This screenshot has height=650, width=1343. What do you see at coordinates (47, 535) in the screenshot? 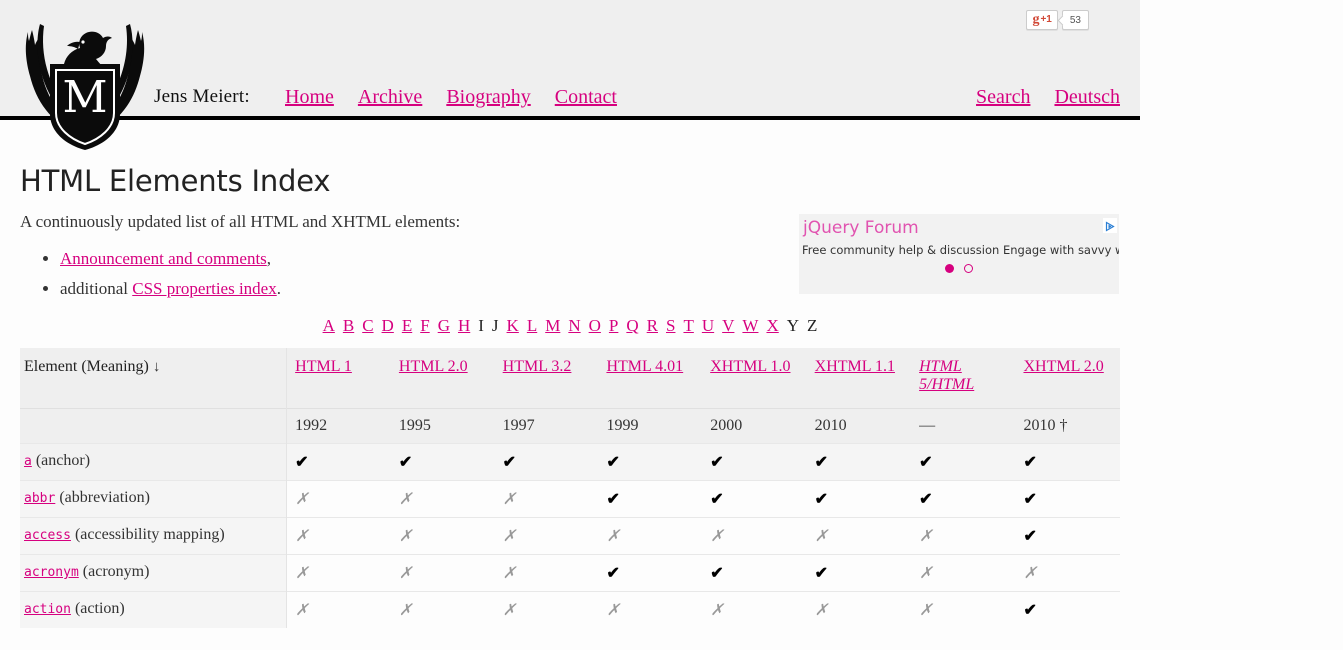
I see `element-link: access` at bounding box center [47, 535].